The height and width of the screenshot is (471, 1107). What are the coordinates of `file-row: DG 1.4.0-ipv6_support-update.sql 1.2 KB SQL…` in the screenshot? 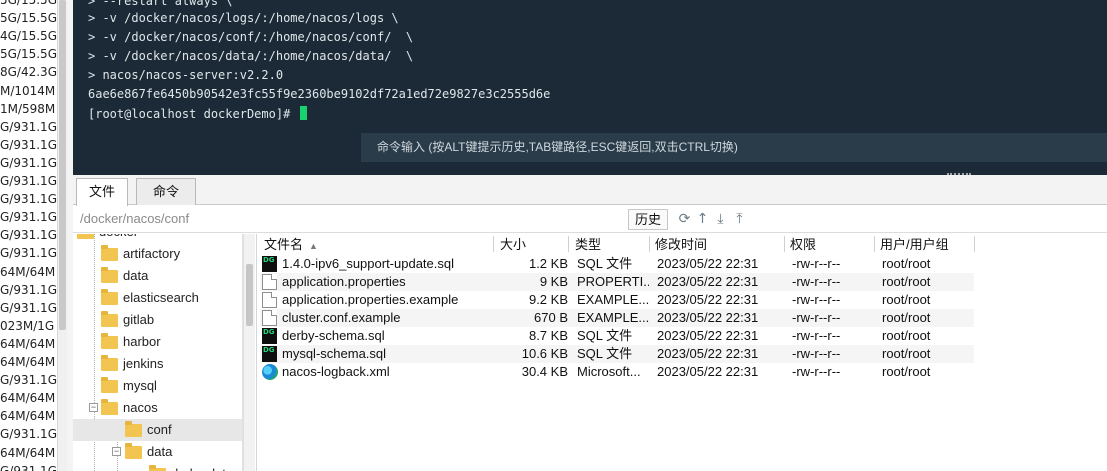 It's located at (617, 264).